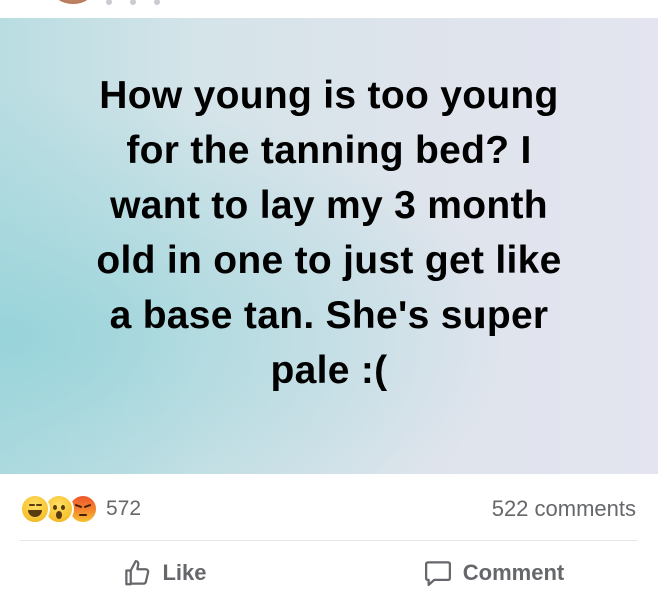 The width and height of the screenshot is (658, 598). I want to click on comment-count-link: 522 comments, so click(564, 509).